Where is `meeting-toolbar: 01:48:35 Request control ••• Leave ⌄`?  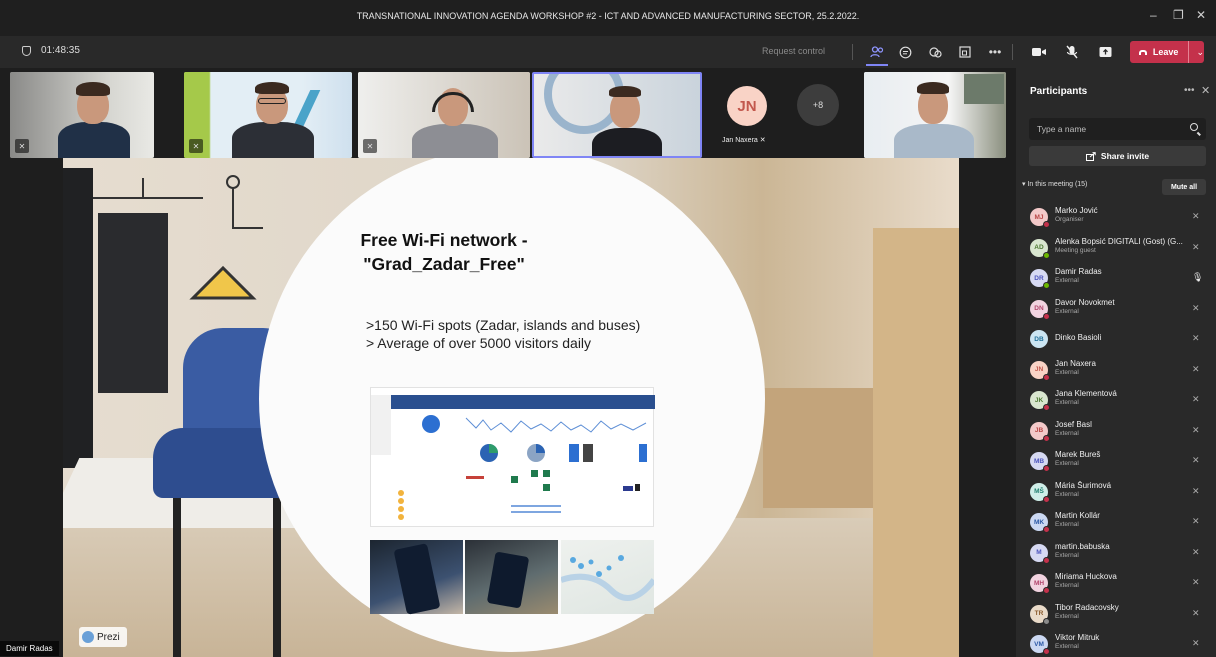 meeting-toolbar: 01:48:35 Request control ••• Leave ⌄ is located at coordinates (608, 52).